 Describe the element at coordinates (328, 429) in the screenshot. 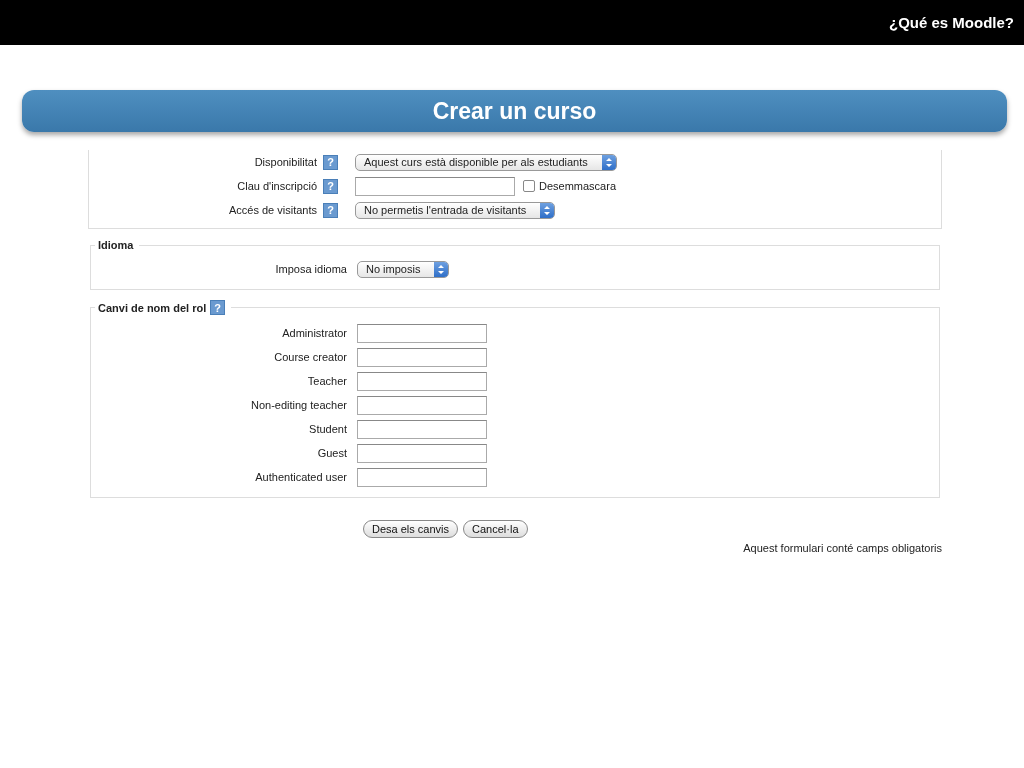

I see `field-label: Student` at that location.